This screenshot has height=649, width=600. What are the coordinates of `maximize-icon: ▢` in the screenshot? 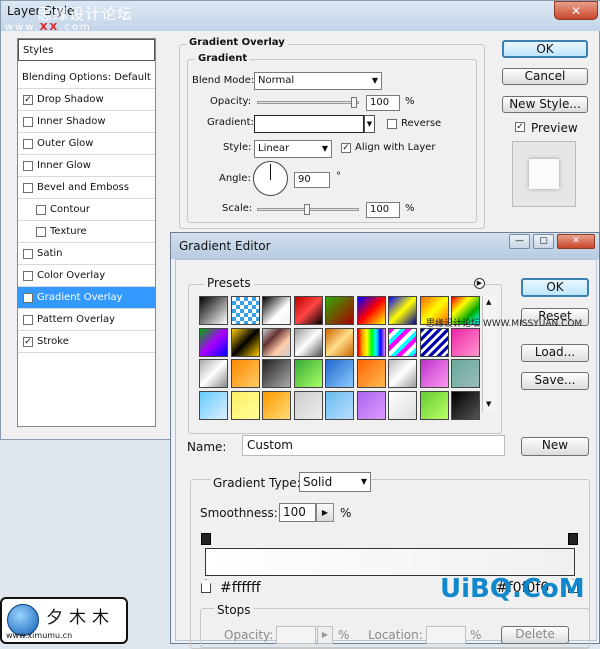 It's located at (543, 241).